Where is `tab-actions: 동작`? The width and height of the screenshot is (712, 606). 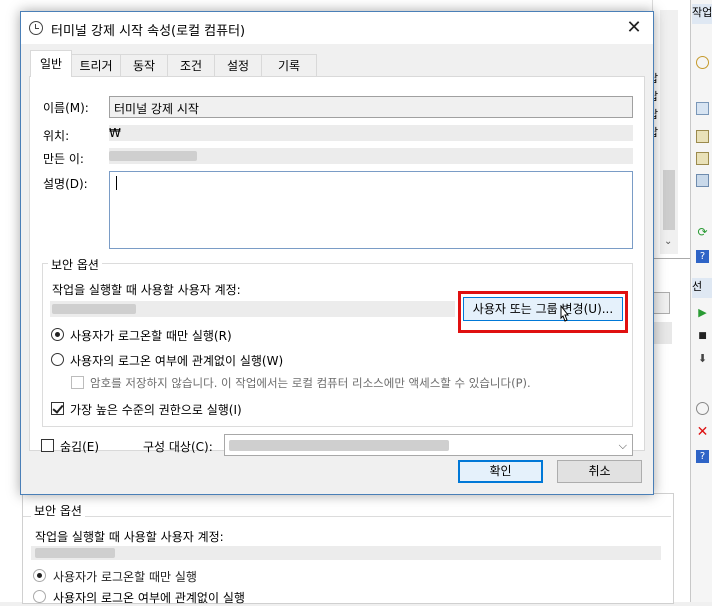
tab-actions: 동작 is located at coordinates (144, 65).